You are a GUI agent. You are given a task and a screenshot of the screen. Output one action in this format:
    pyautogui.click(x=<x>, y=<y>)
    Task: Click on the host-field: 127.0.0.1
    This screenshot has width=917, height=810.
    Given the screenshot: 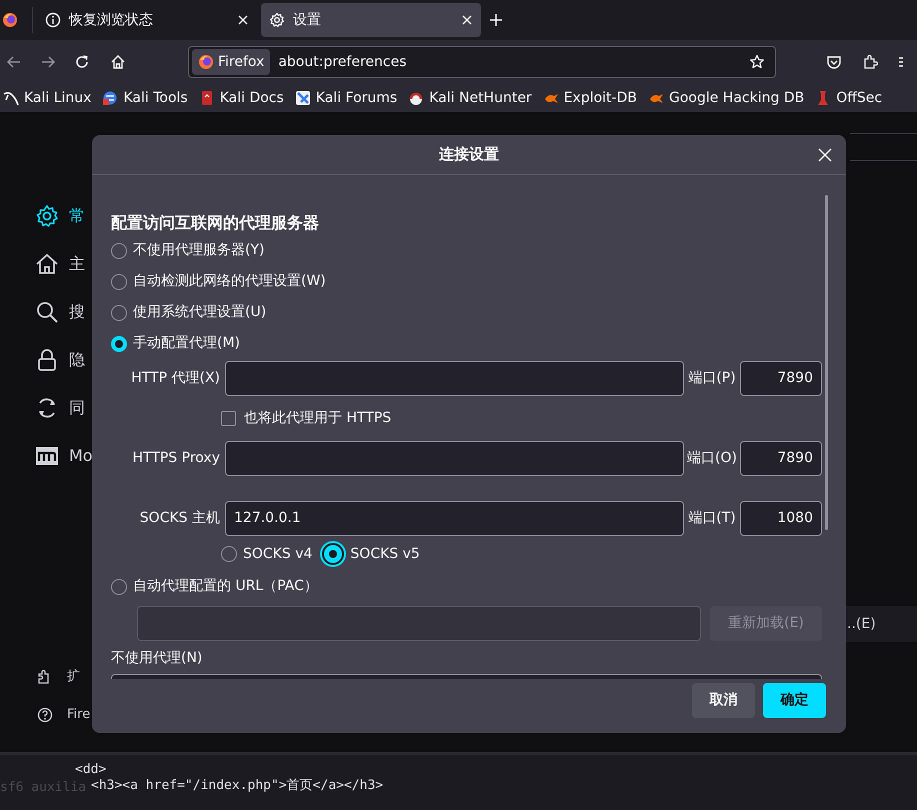 What is the action you would take?
    pyautogui.click(x=454, y=518)
    